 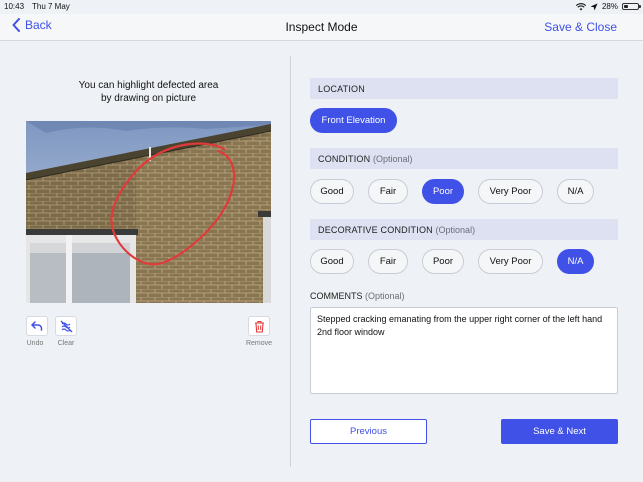 What do you see at coordinates (321, 27) in the screenshot?
I see `nav-bar: Back Inspect Mode Save & Close` at bounding box center [321, 27].